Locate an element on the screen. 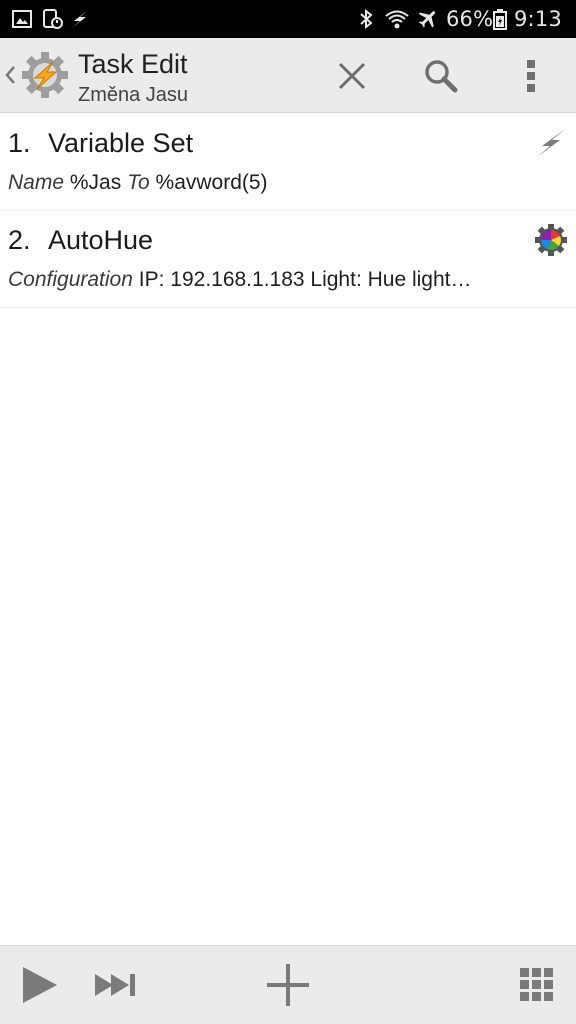 The height and width of the screenshot is (1024, 576). wifi-icon is located at coordinates (397, 19).